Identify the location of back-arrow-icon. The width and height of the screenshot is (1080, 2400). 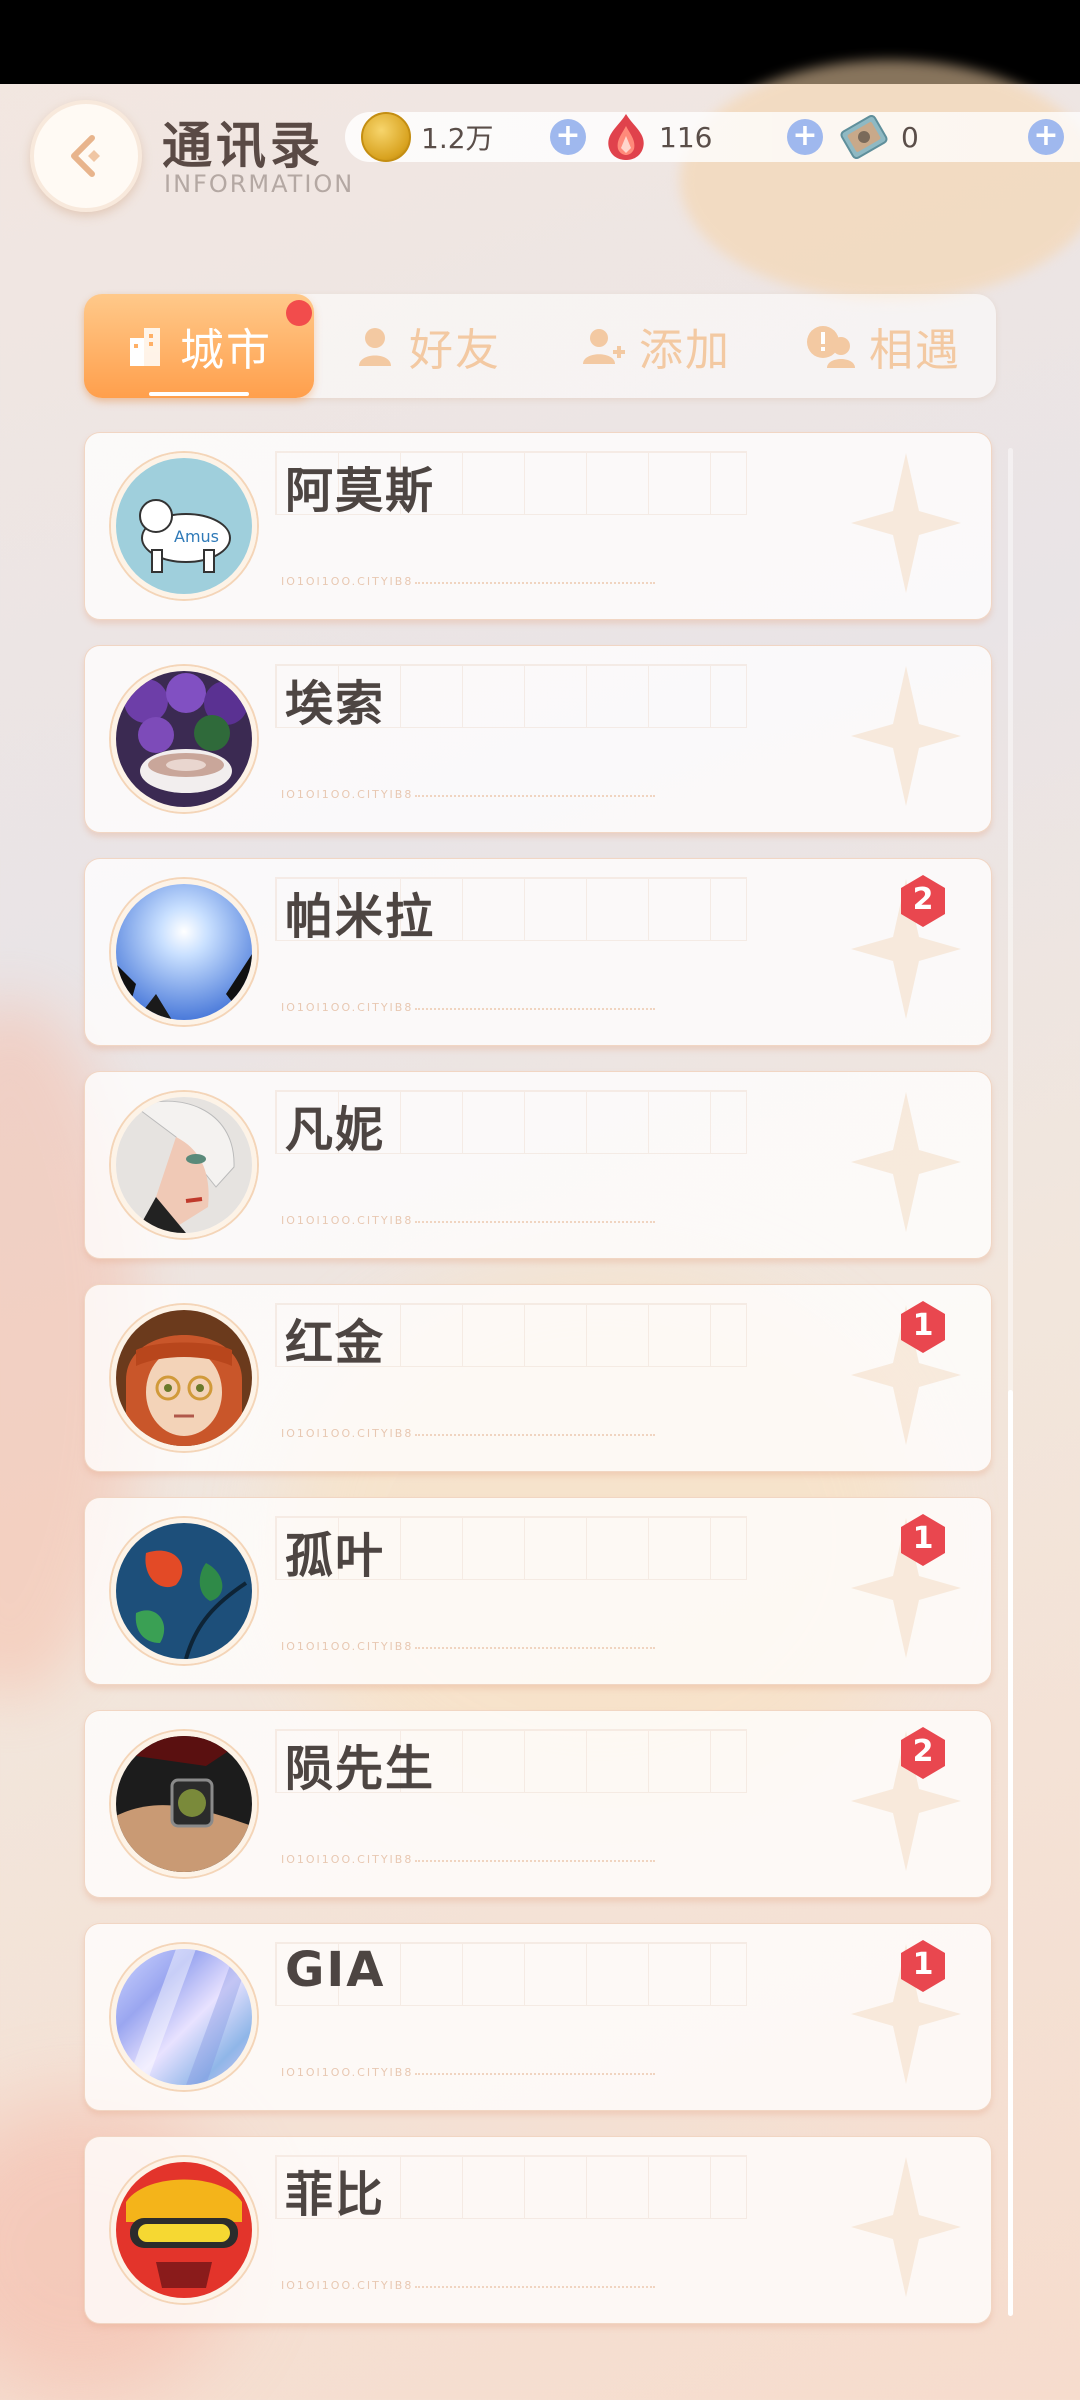
(85, 156).